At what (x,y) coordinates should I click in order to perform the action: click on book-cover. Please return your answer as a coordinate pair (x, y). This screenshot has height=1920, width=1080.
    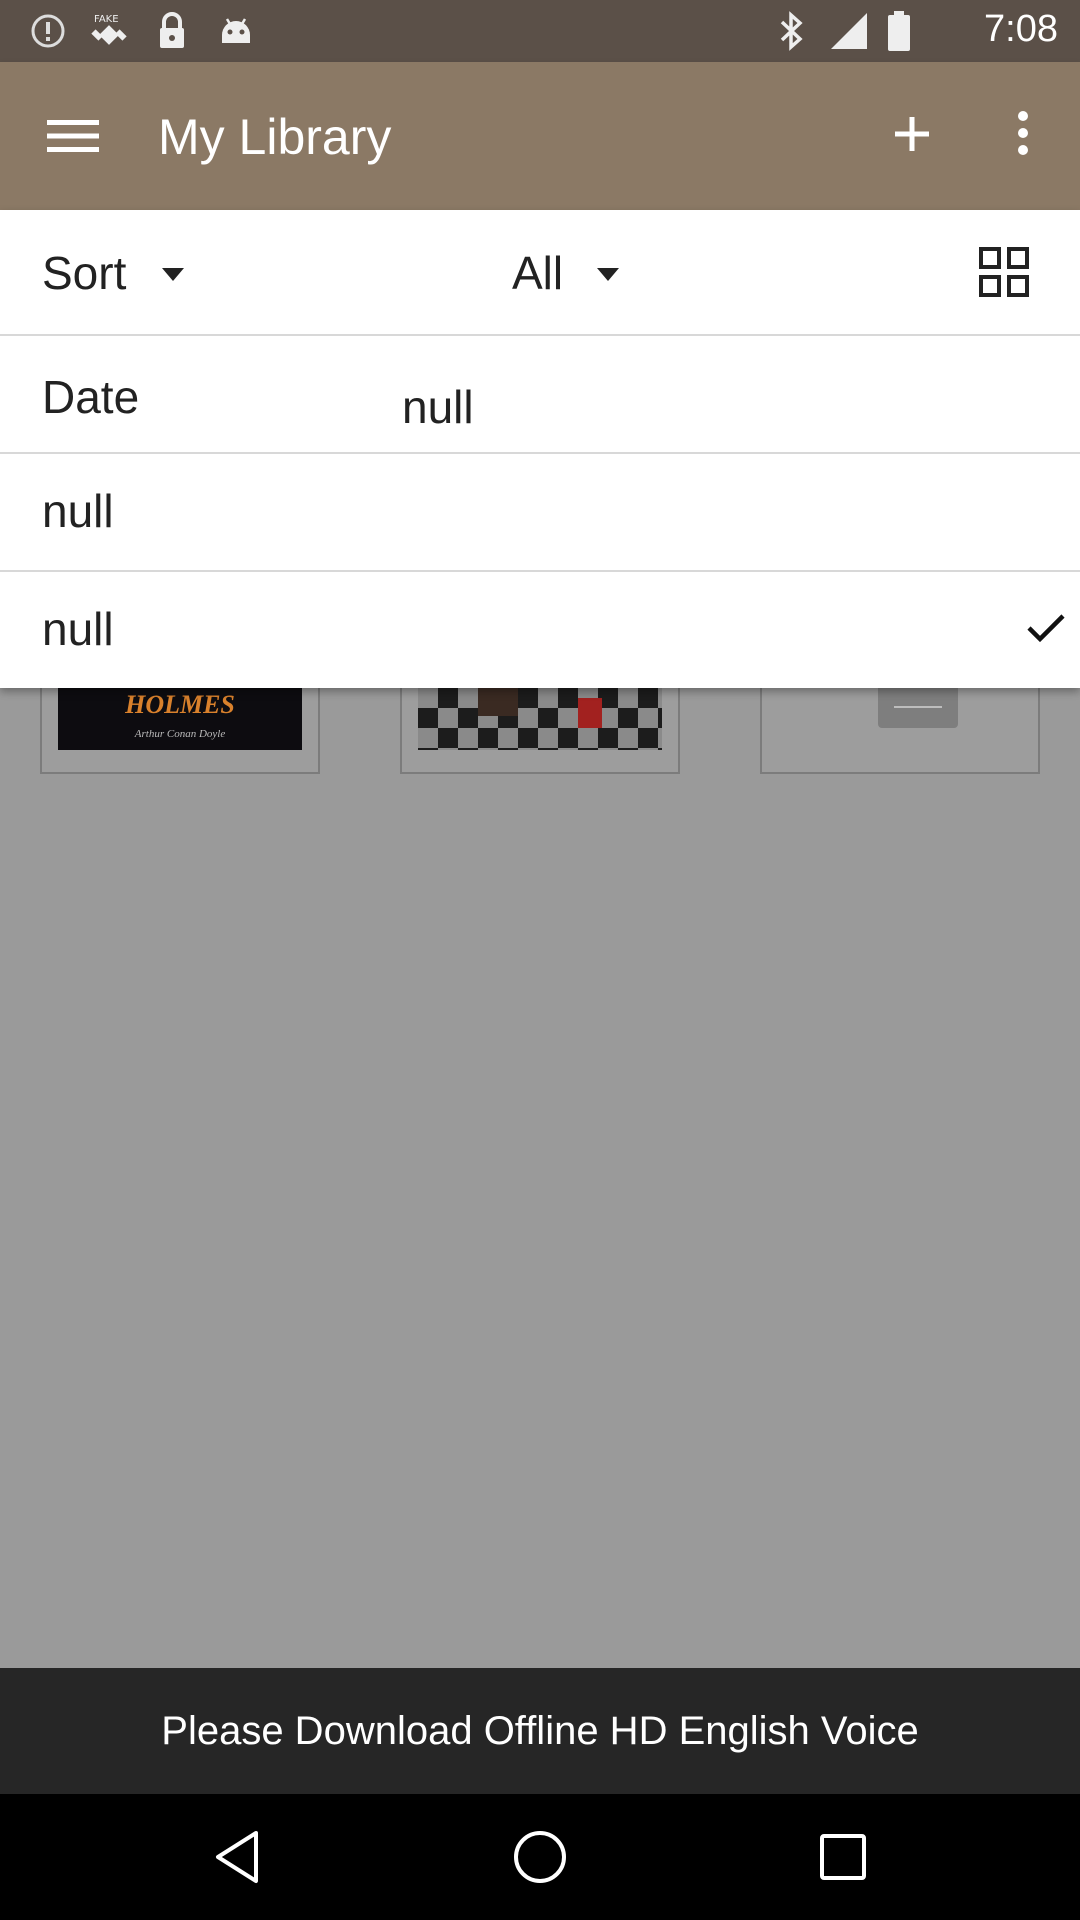
    Looking at the image, I should click on (540, 719).